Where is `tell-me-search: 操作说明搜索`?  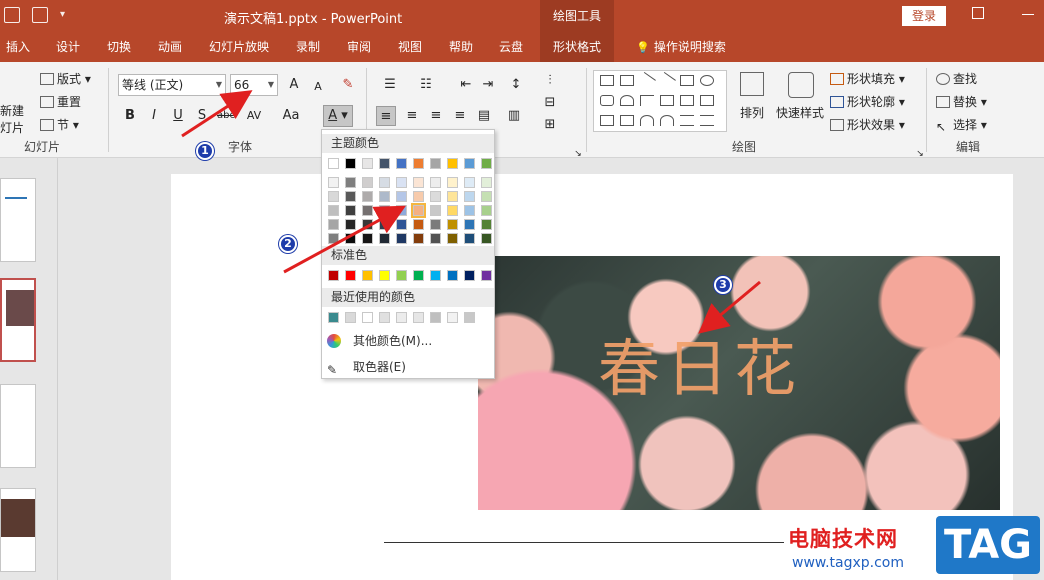
tell-me-search: 操作说明搜索 is located at coordinates (681, 47).